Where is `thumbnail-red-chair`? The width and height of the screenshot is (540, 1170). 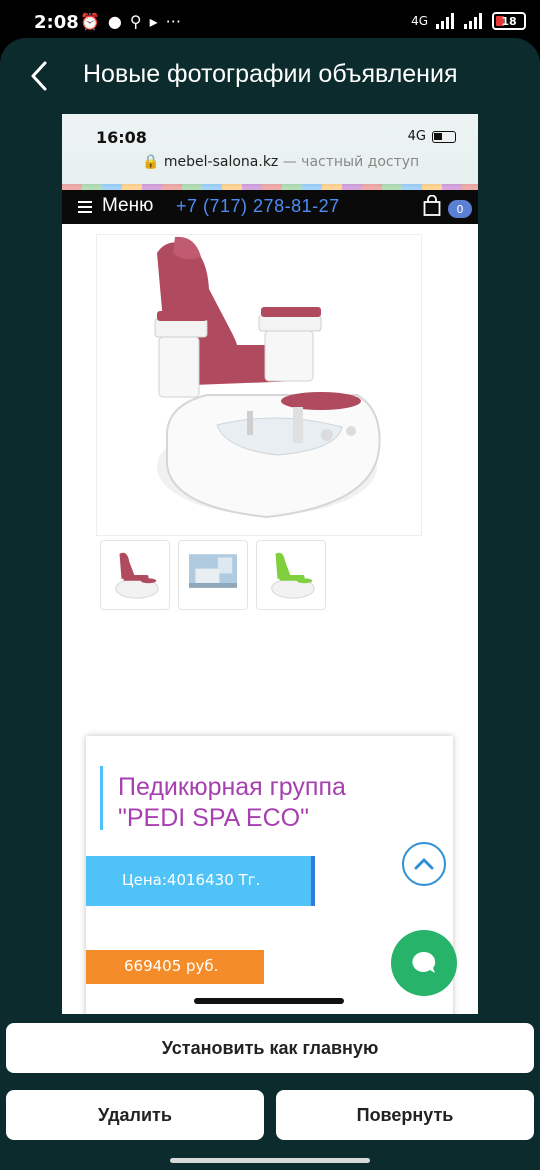
thumbnail-red-chair is located at coordinates (135, 575).